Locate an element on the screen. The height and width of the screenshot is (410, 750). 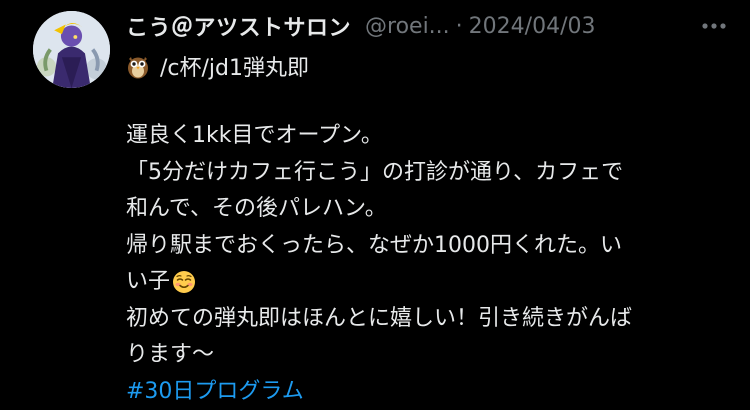
display-name: こう＠アツストサロン is located at coordinates (238, 26).